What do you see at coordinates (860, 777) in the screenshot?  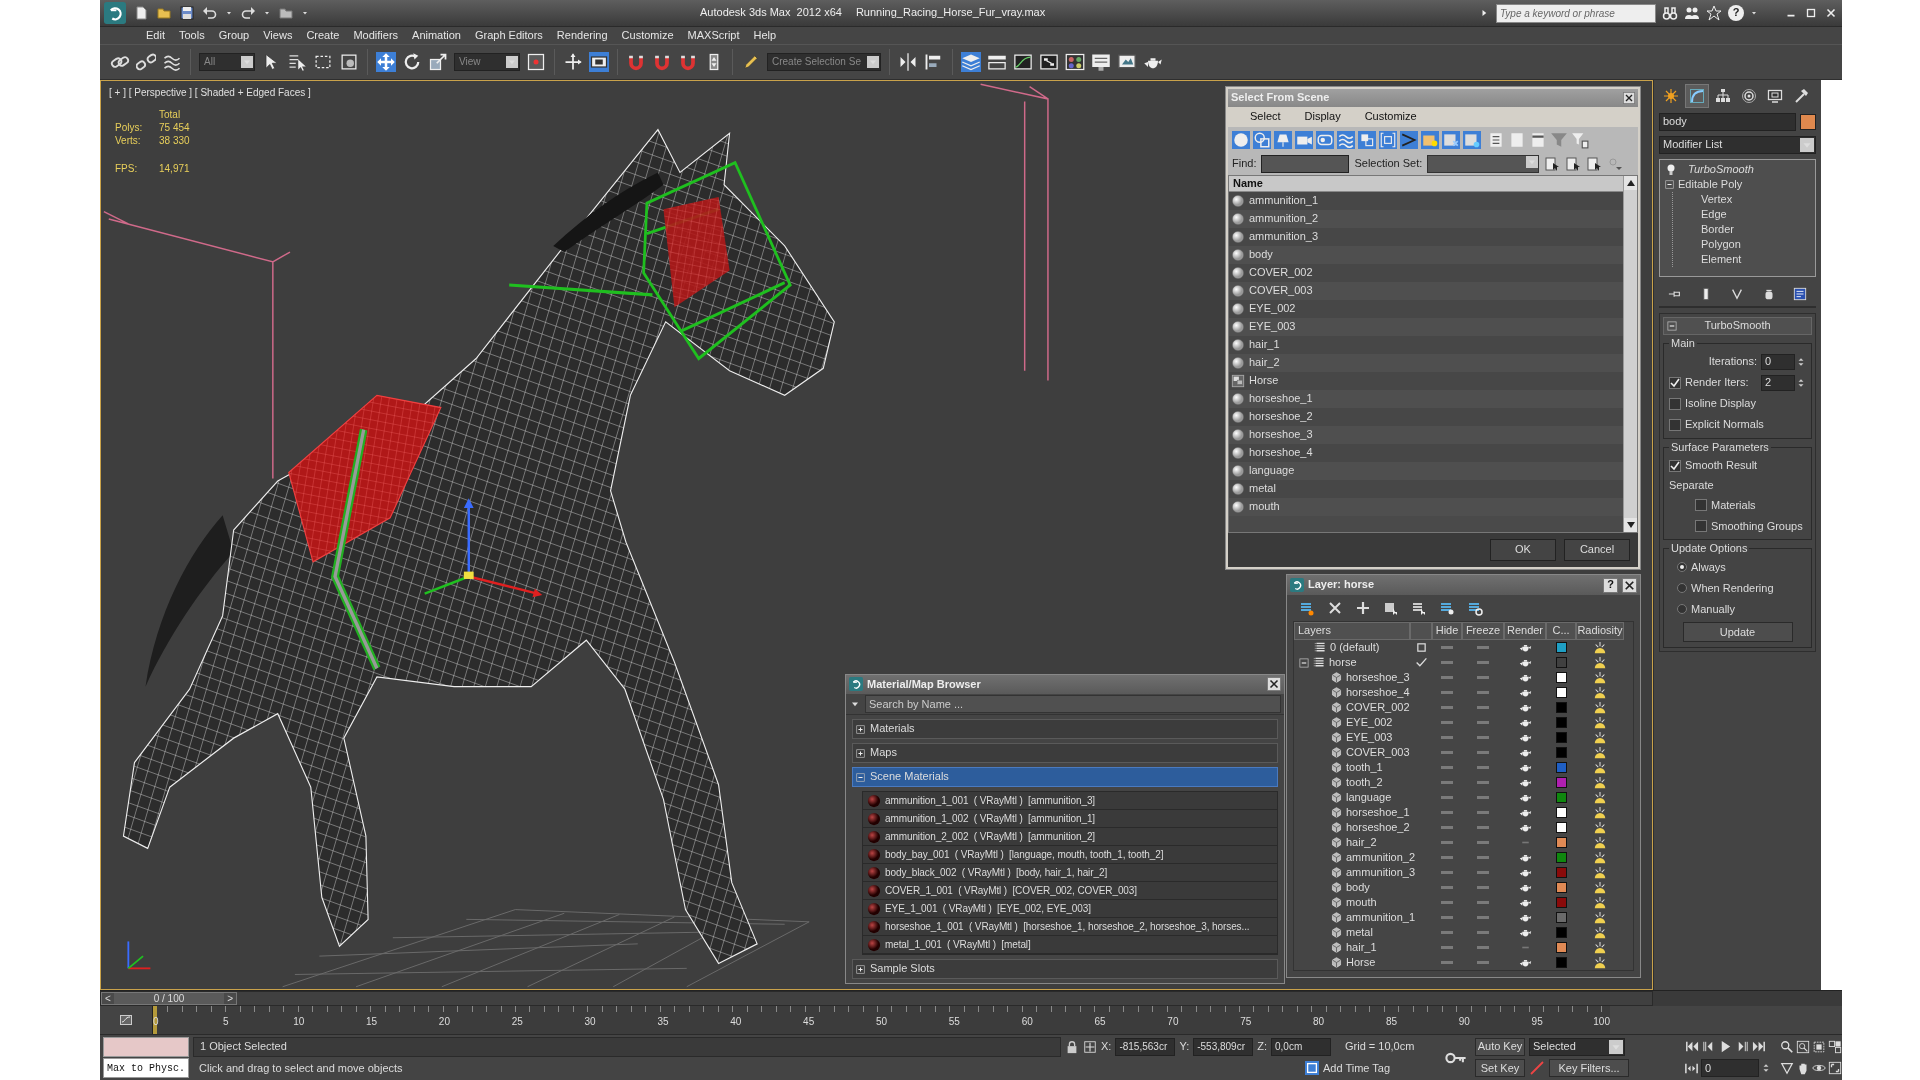 I see `collapse-icon` at bounding box center [860, 777].